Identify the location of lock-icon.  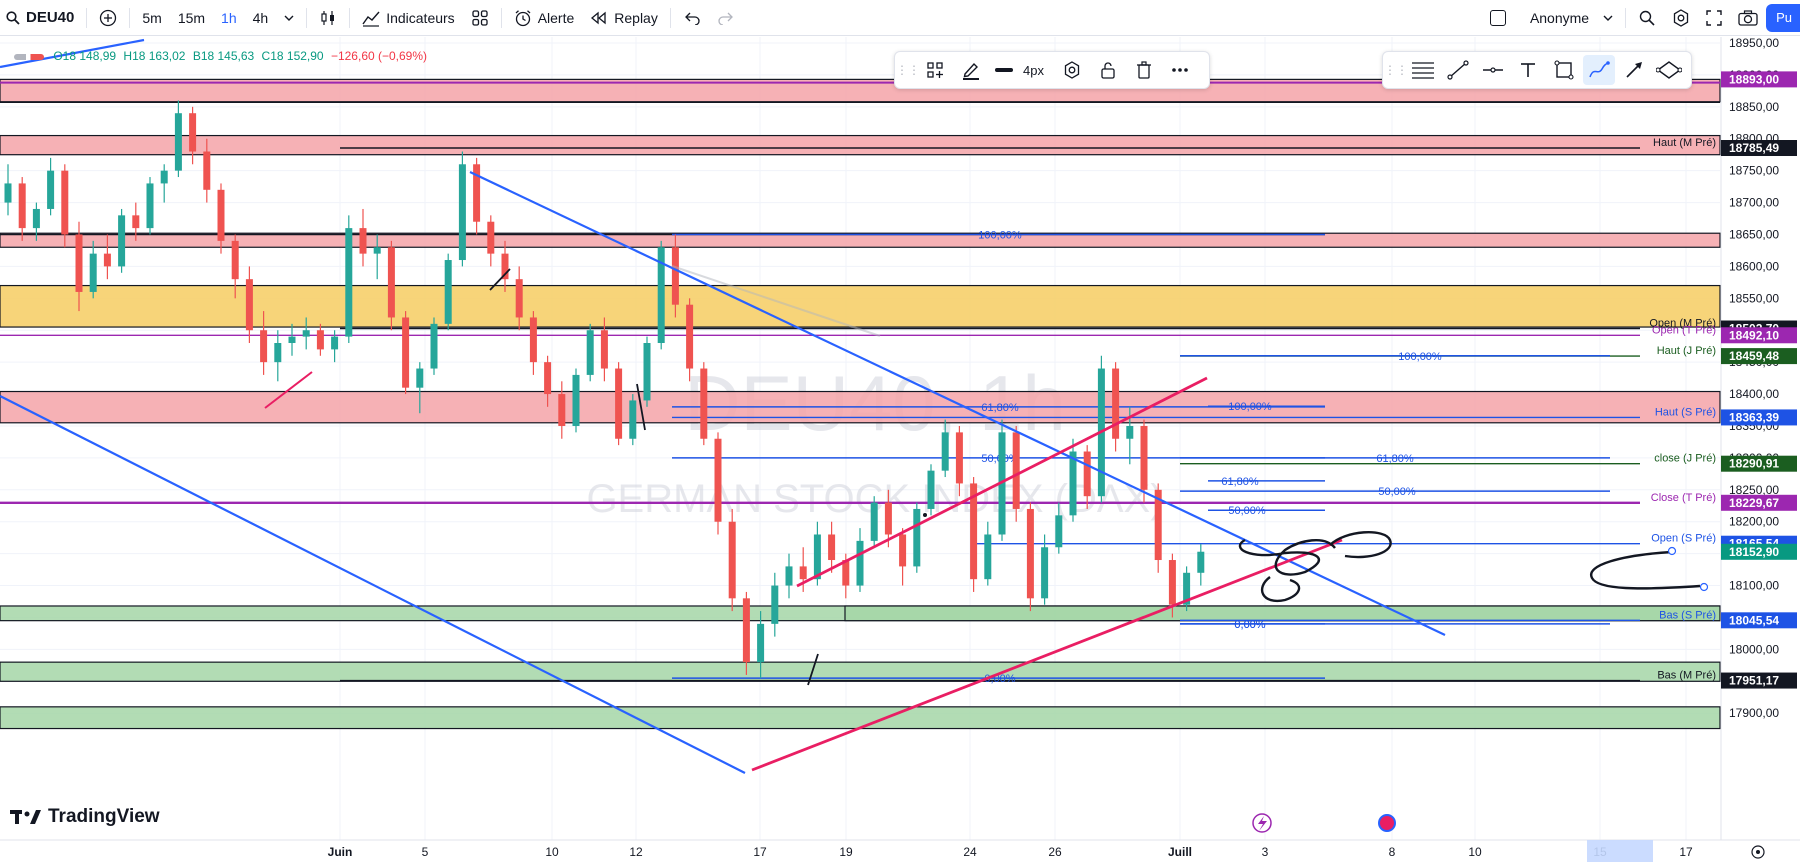
(1108, 70).